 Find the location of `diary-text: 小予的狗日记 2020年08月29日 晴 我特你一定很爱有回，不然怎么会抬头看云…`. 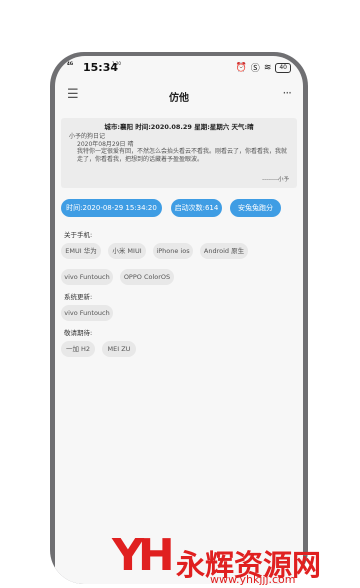

diary-text: 小予的狗日记 2020年08月29日 晴 我特你一定很爱有回，不然怎么会抬头看云… is located at coordinates (180, 148).